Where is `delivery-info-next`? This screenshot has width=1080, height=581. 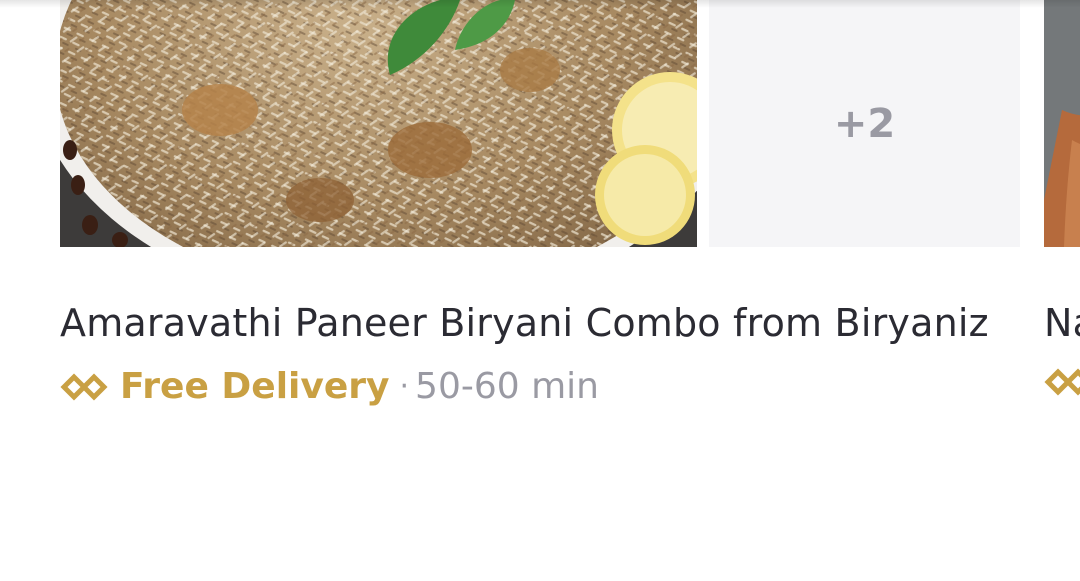
delivery-info-next is located at coordinates (1062, 382).